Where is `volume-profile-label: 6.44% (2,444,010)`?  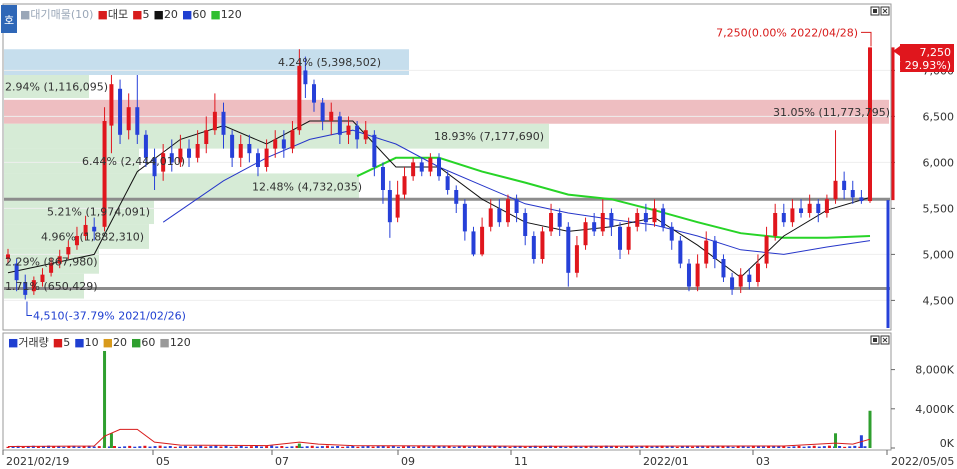 volume-profile-label: 6.44% (2,444,010) is located at coordinates (133, 161).